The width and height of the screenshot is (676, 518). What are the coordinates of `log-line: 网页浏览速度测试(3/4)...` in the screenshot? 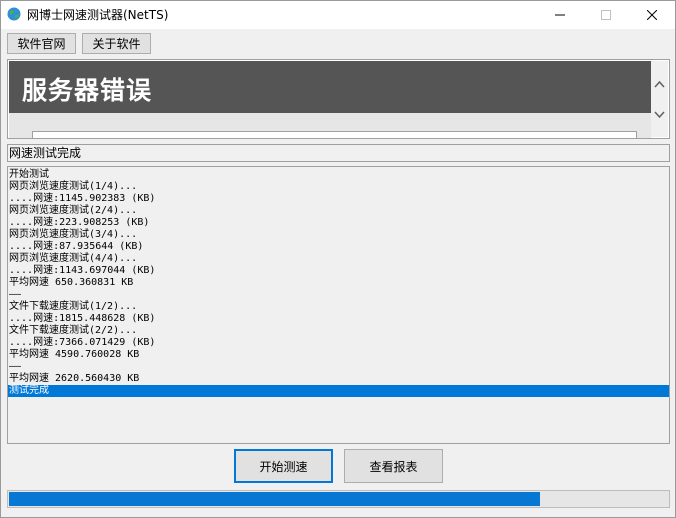 It's located at (338, 235).